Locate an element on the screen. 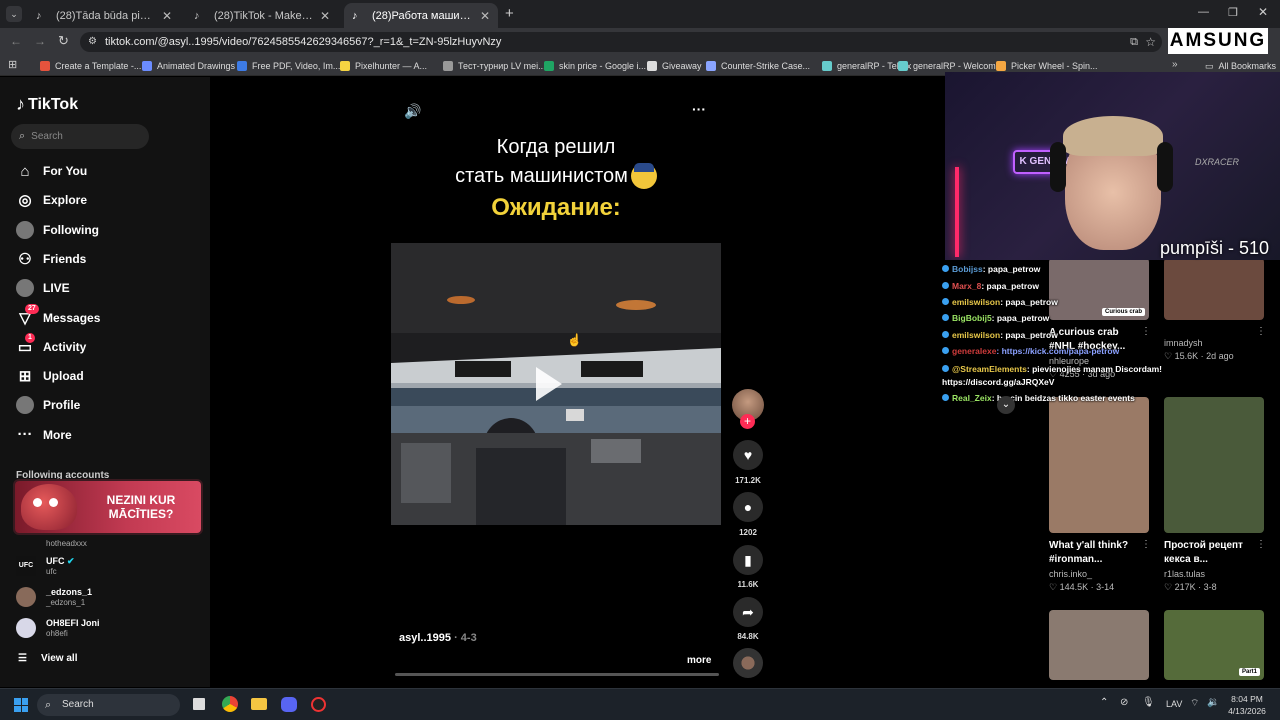 The width and height of the screenshot is (1280, 720). heart-outline-icon: ♡ is located at coordinates (1168, 587).